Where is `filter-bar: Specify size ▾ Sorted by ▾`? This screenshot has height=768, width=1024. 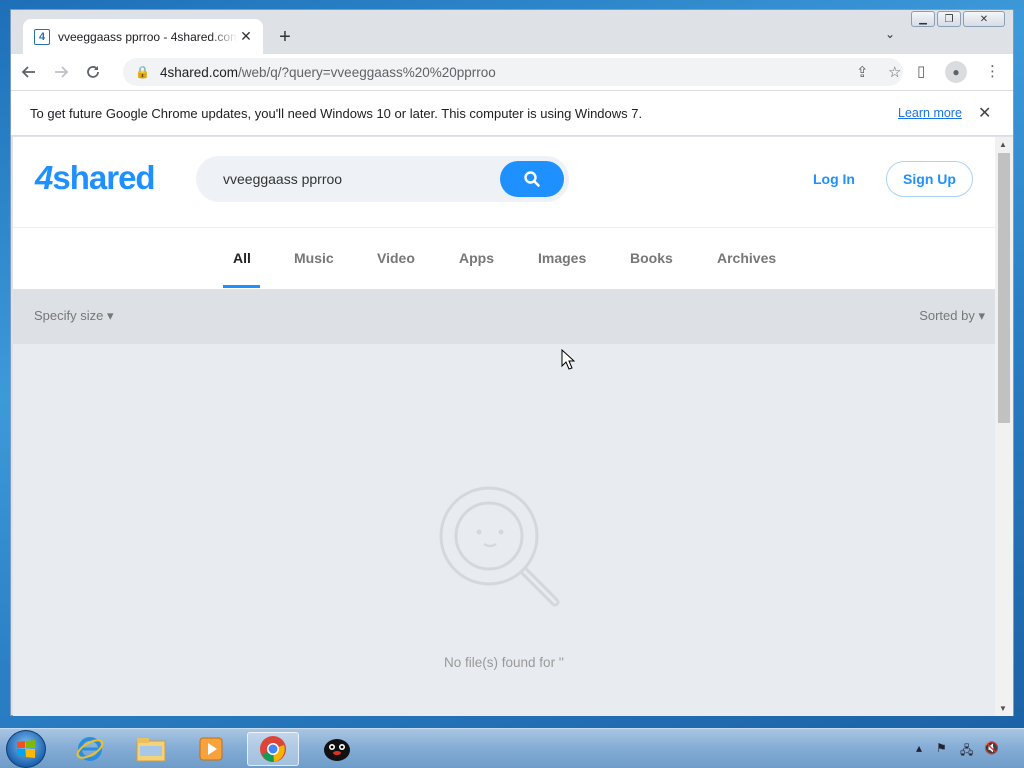 filter-bar: Specify size ▾ Sorted by ▾ is located at coordinates (504, 316).